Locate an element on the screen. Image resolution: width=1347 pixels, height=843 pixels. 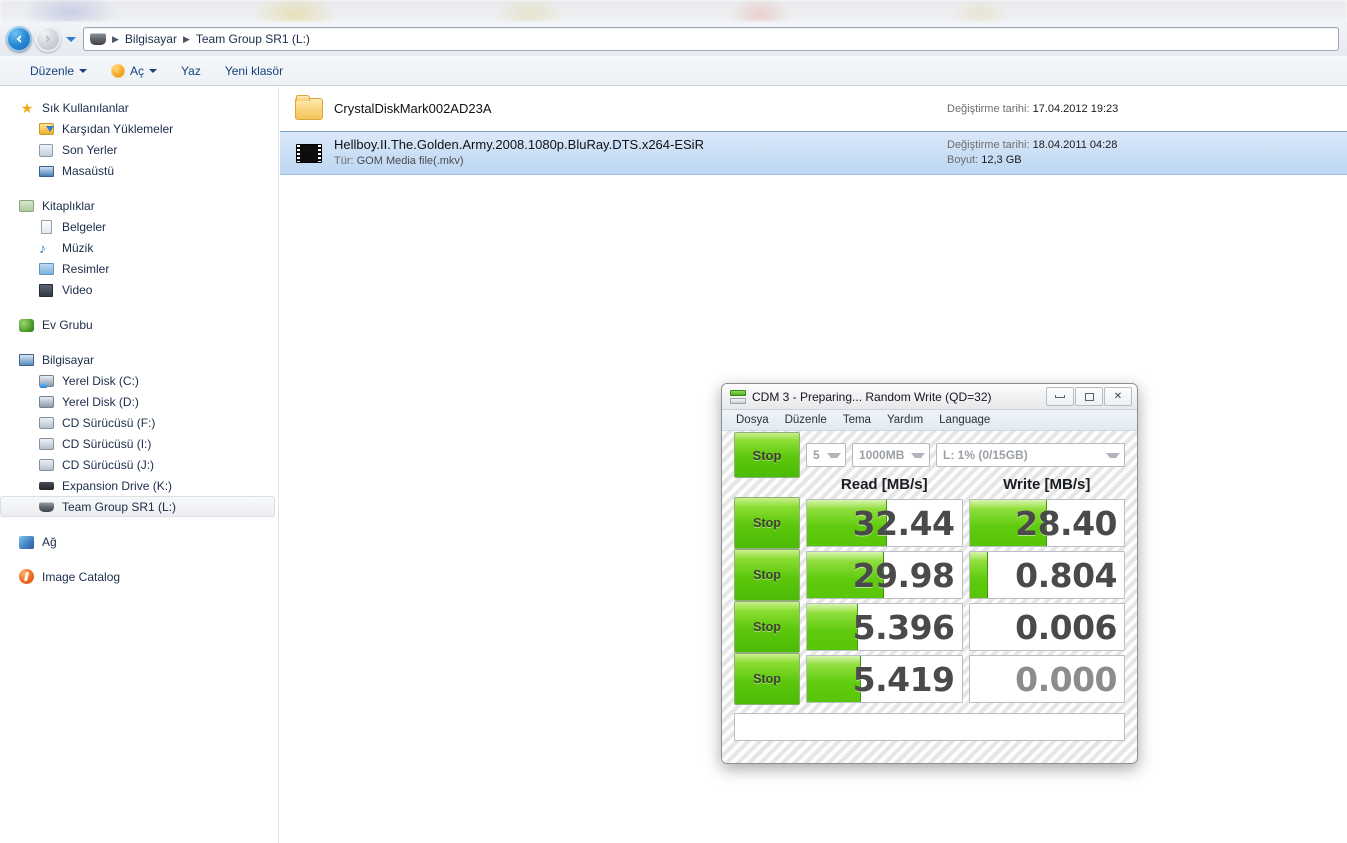
cdm-app-icon is located at coordinates (738, 396).